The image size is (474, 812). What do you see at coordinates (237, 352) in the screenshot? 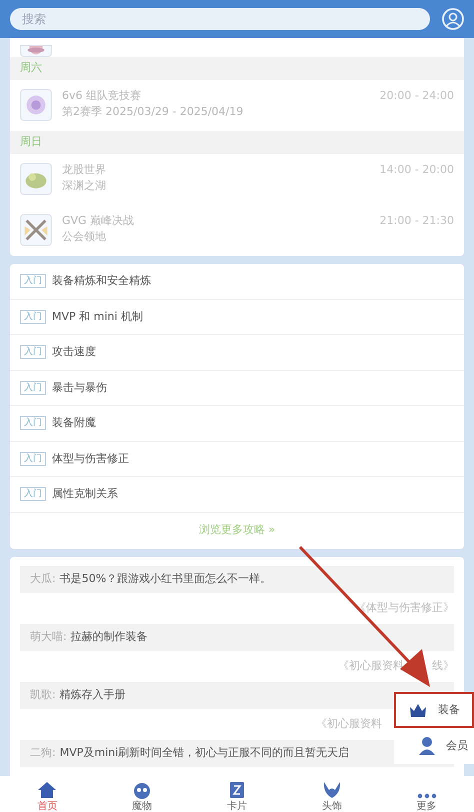
I see `guide-item: 入门 攻击速度` at bounding box center [237, 352].